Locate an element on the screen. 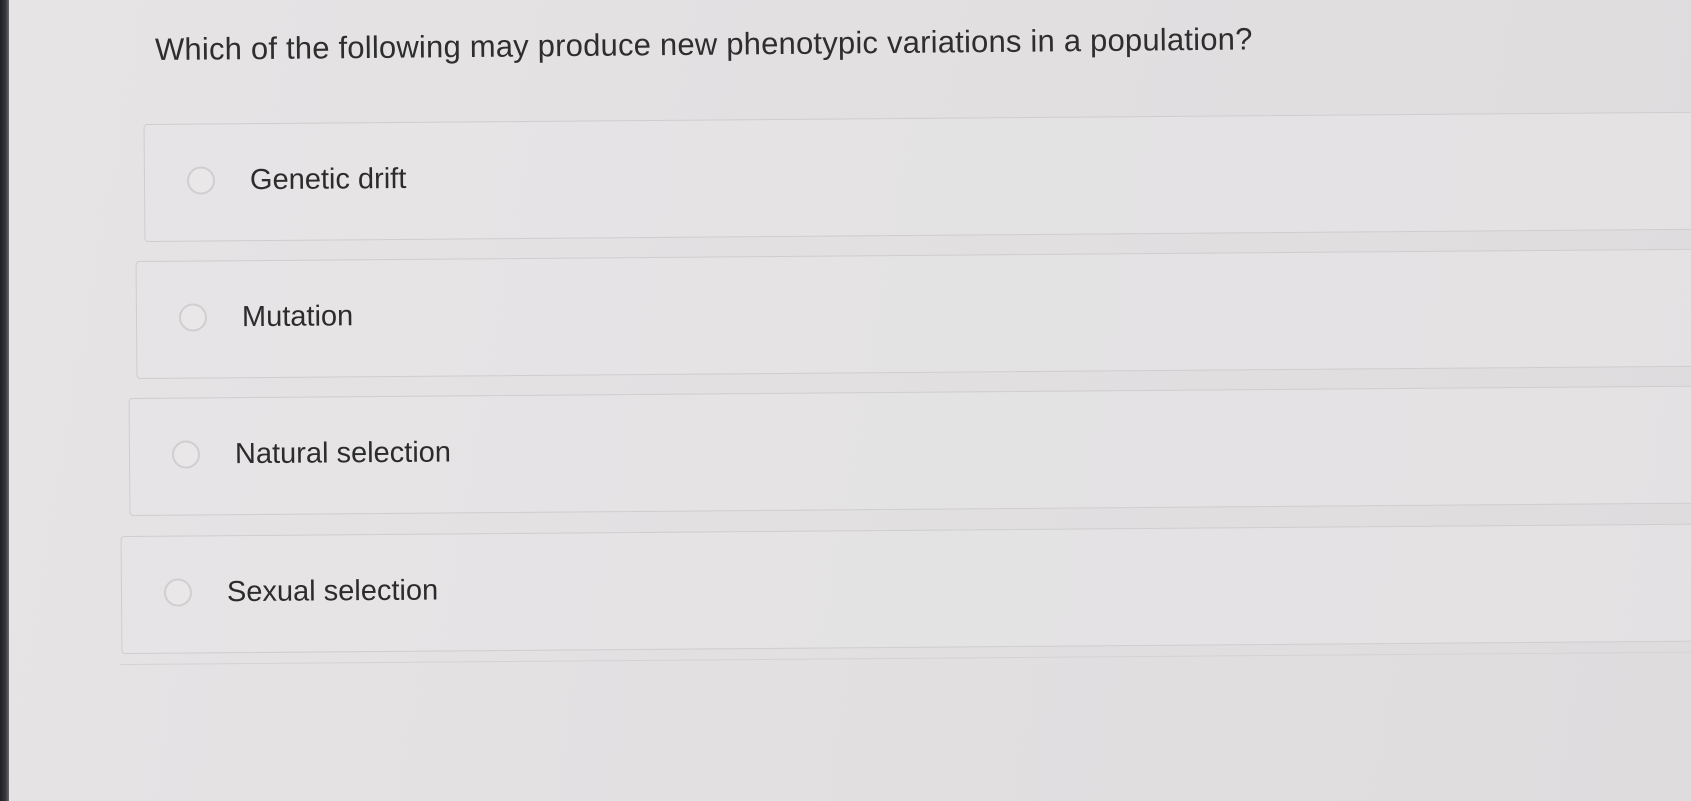 Image resolution: width=1691 pixels, height=801 pixels. option-label: Genetic drift is located at coordinates (328, 179).